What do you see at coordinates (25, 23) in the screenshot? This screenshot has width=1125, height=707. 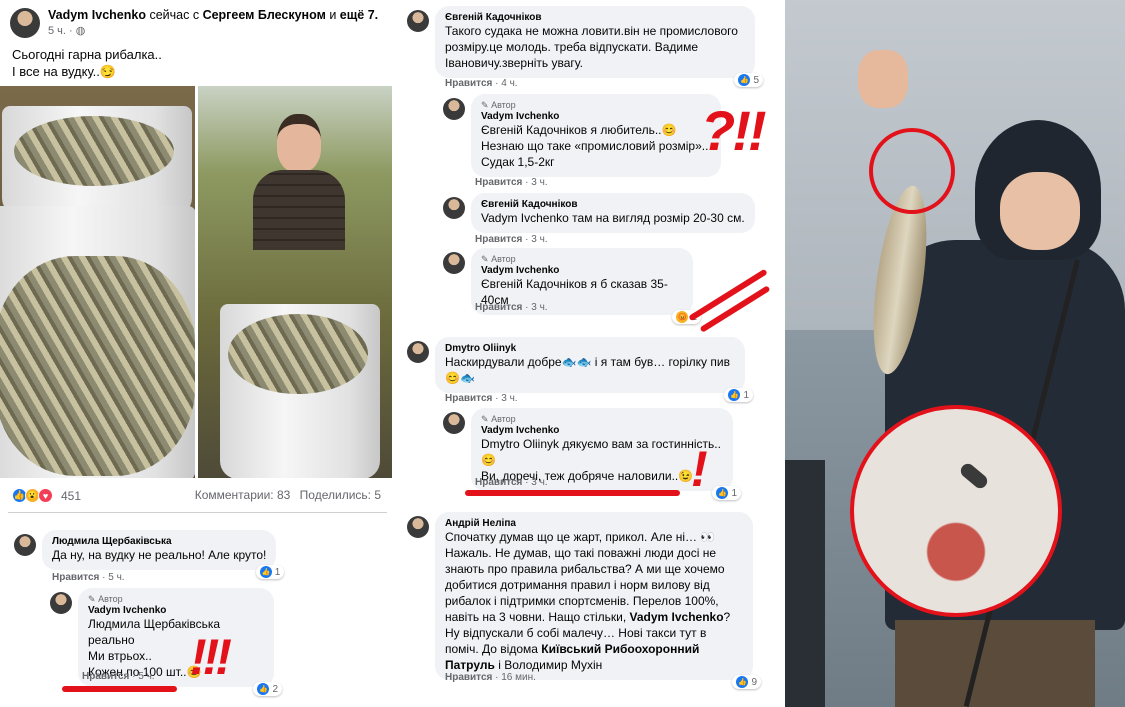 I see `author-avatar` at bounding box center [25, 23].